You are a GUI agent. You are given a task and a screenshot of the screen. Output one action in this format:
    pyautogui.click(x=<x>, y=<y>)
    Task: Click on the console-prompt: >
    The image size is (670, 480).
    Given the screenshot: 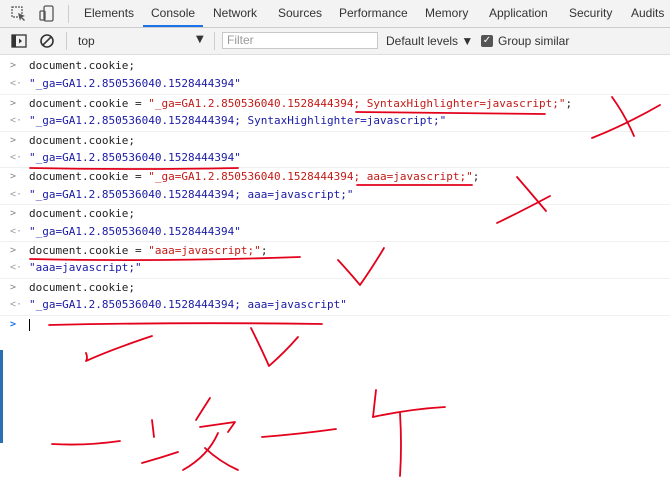 What is the action you would take?
    pyautogui.click(x=335, y=324)
    